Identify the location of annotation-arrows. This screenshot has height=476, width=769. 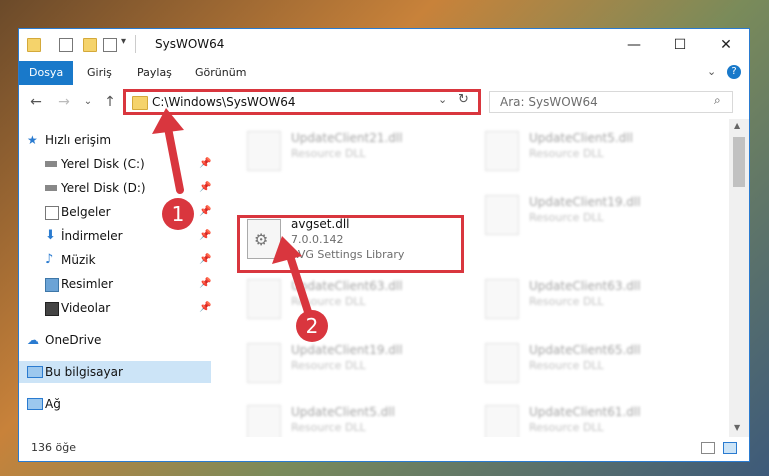
(233, 215).